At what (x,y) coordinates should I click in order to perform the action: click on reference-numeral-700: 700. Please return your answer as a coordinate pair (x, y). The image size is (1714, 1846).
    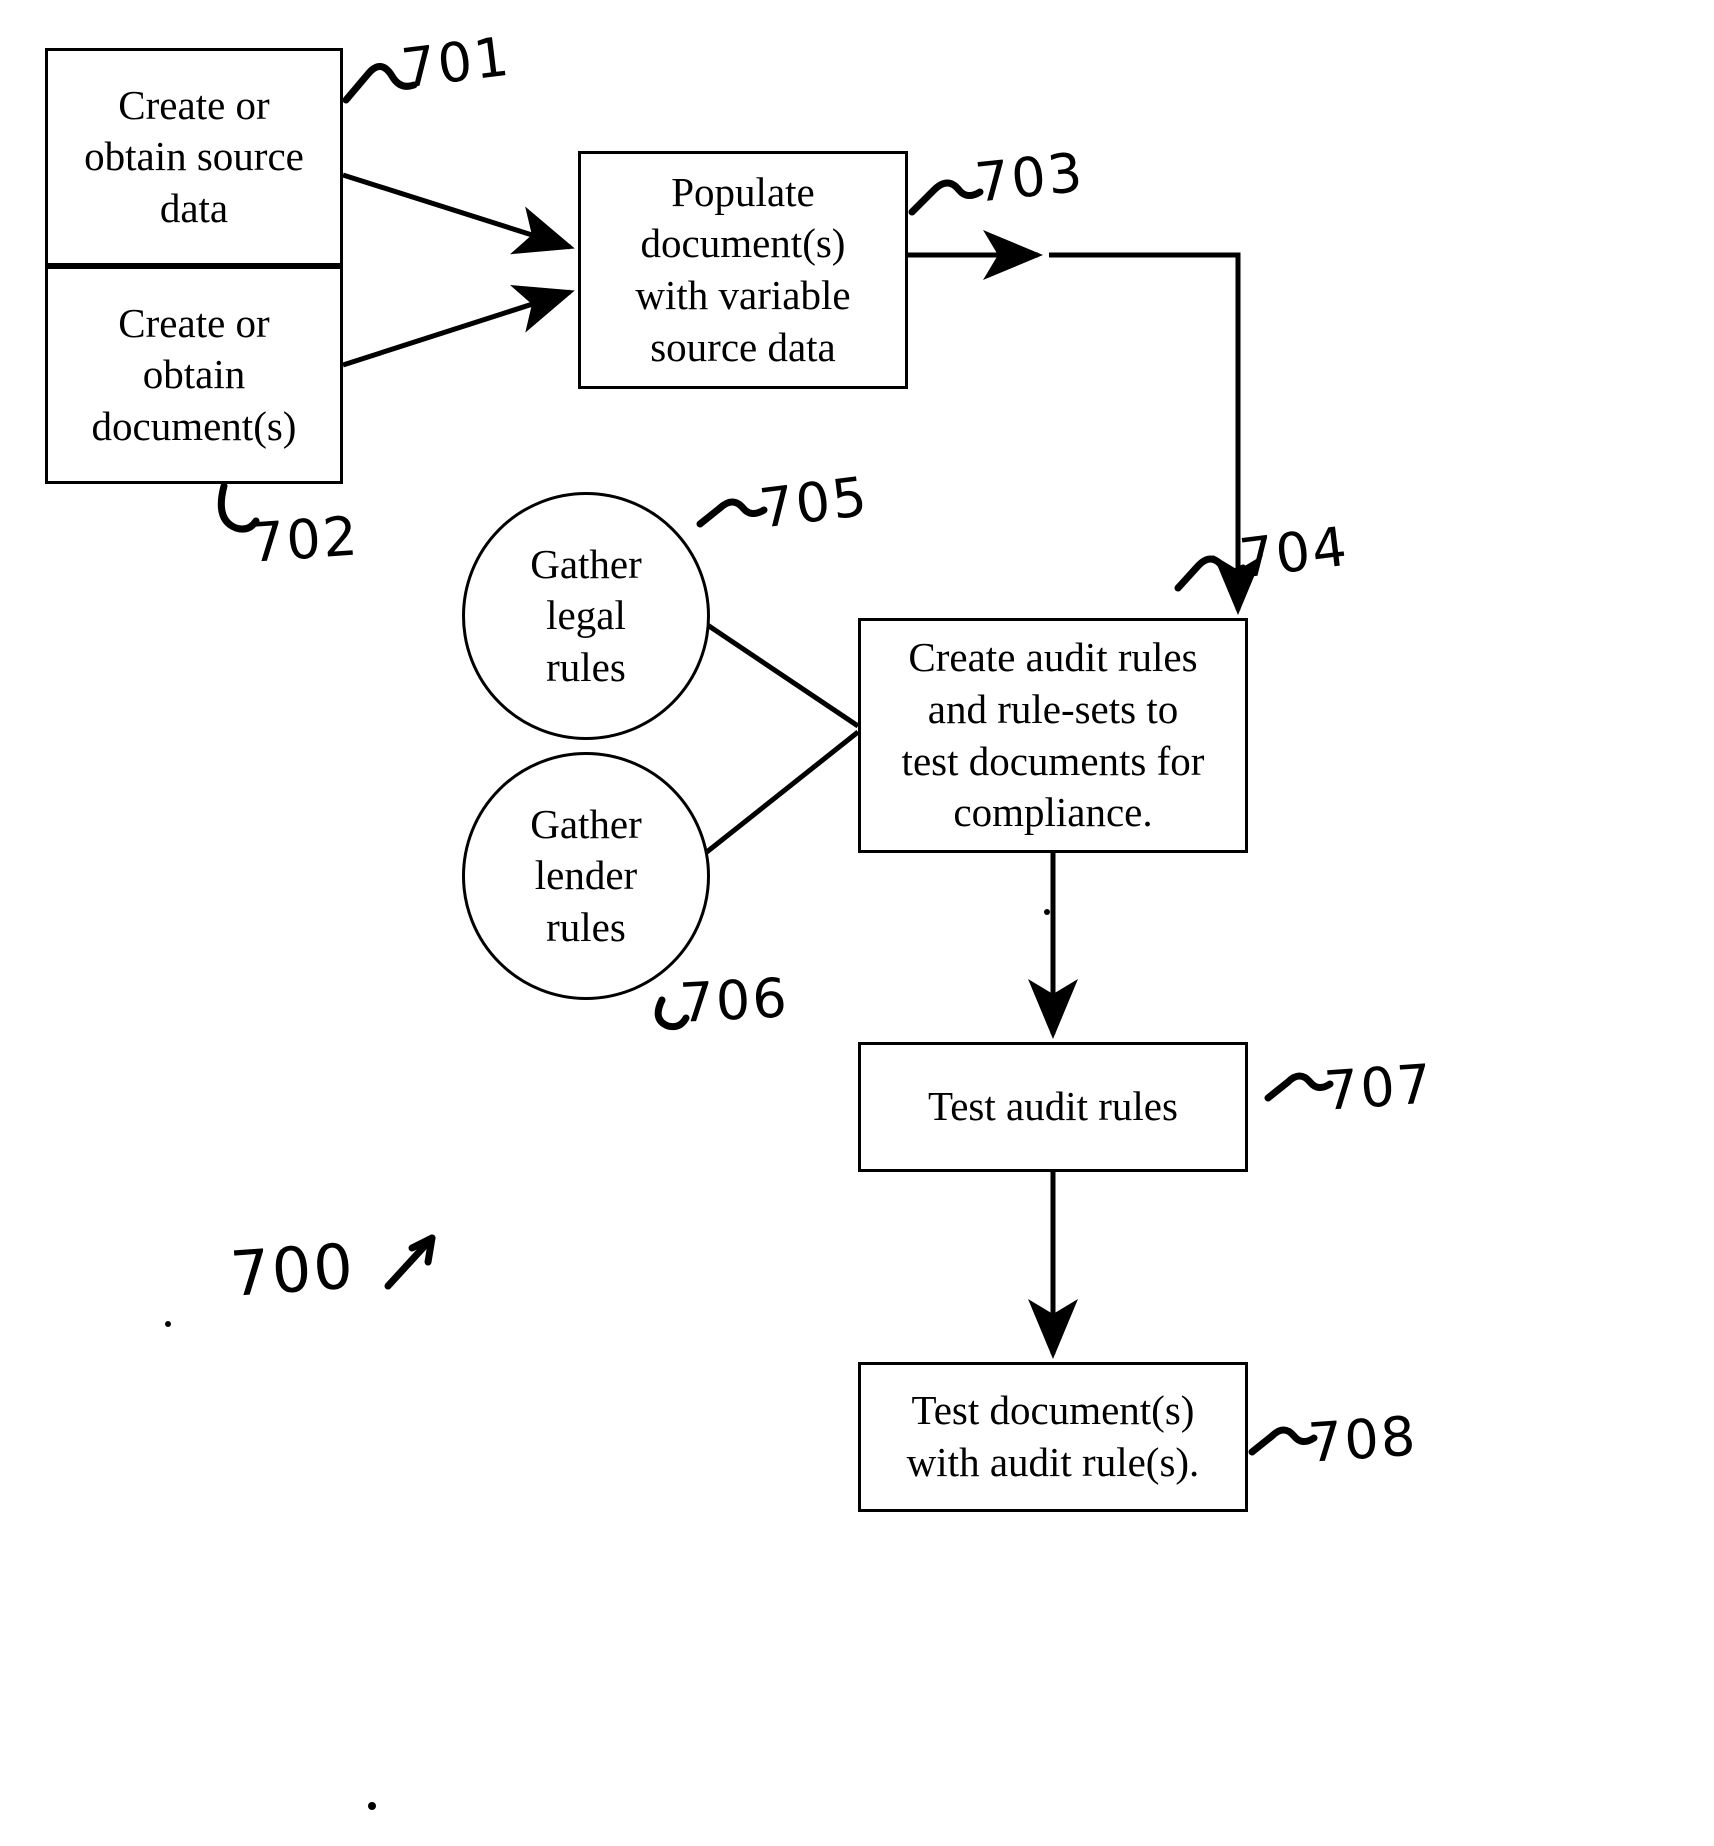
    Looking at the image, I should click on (293, 1270).